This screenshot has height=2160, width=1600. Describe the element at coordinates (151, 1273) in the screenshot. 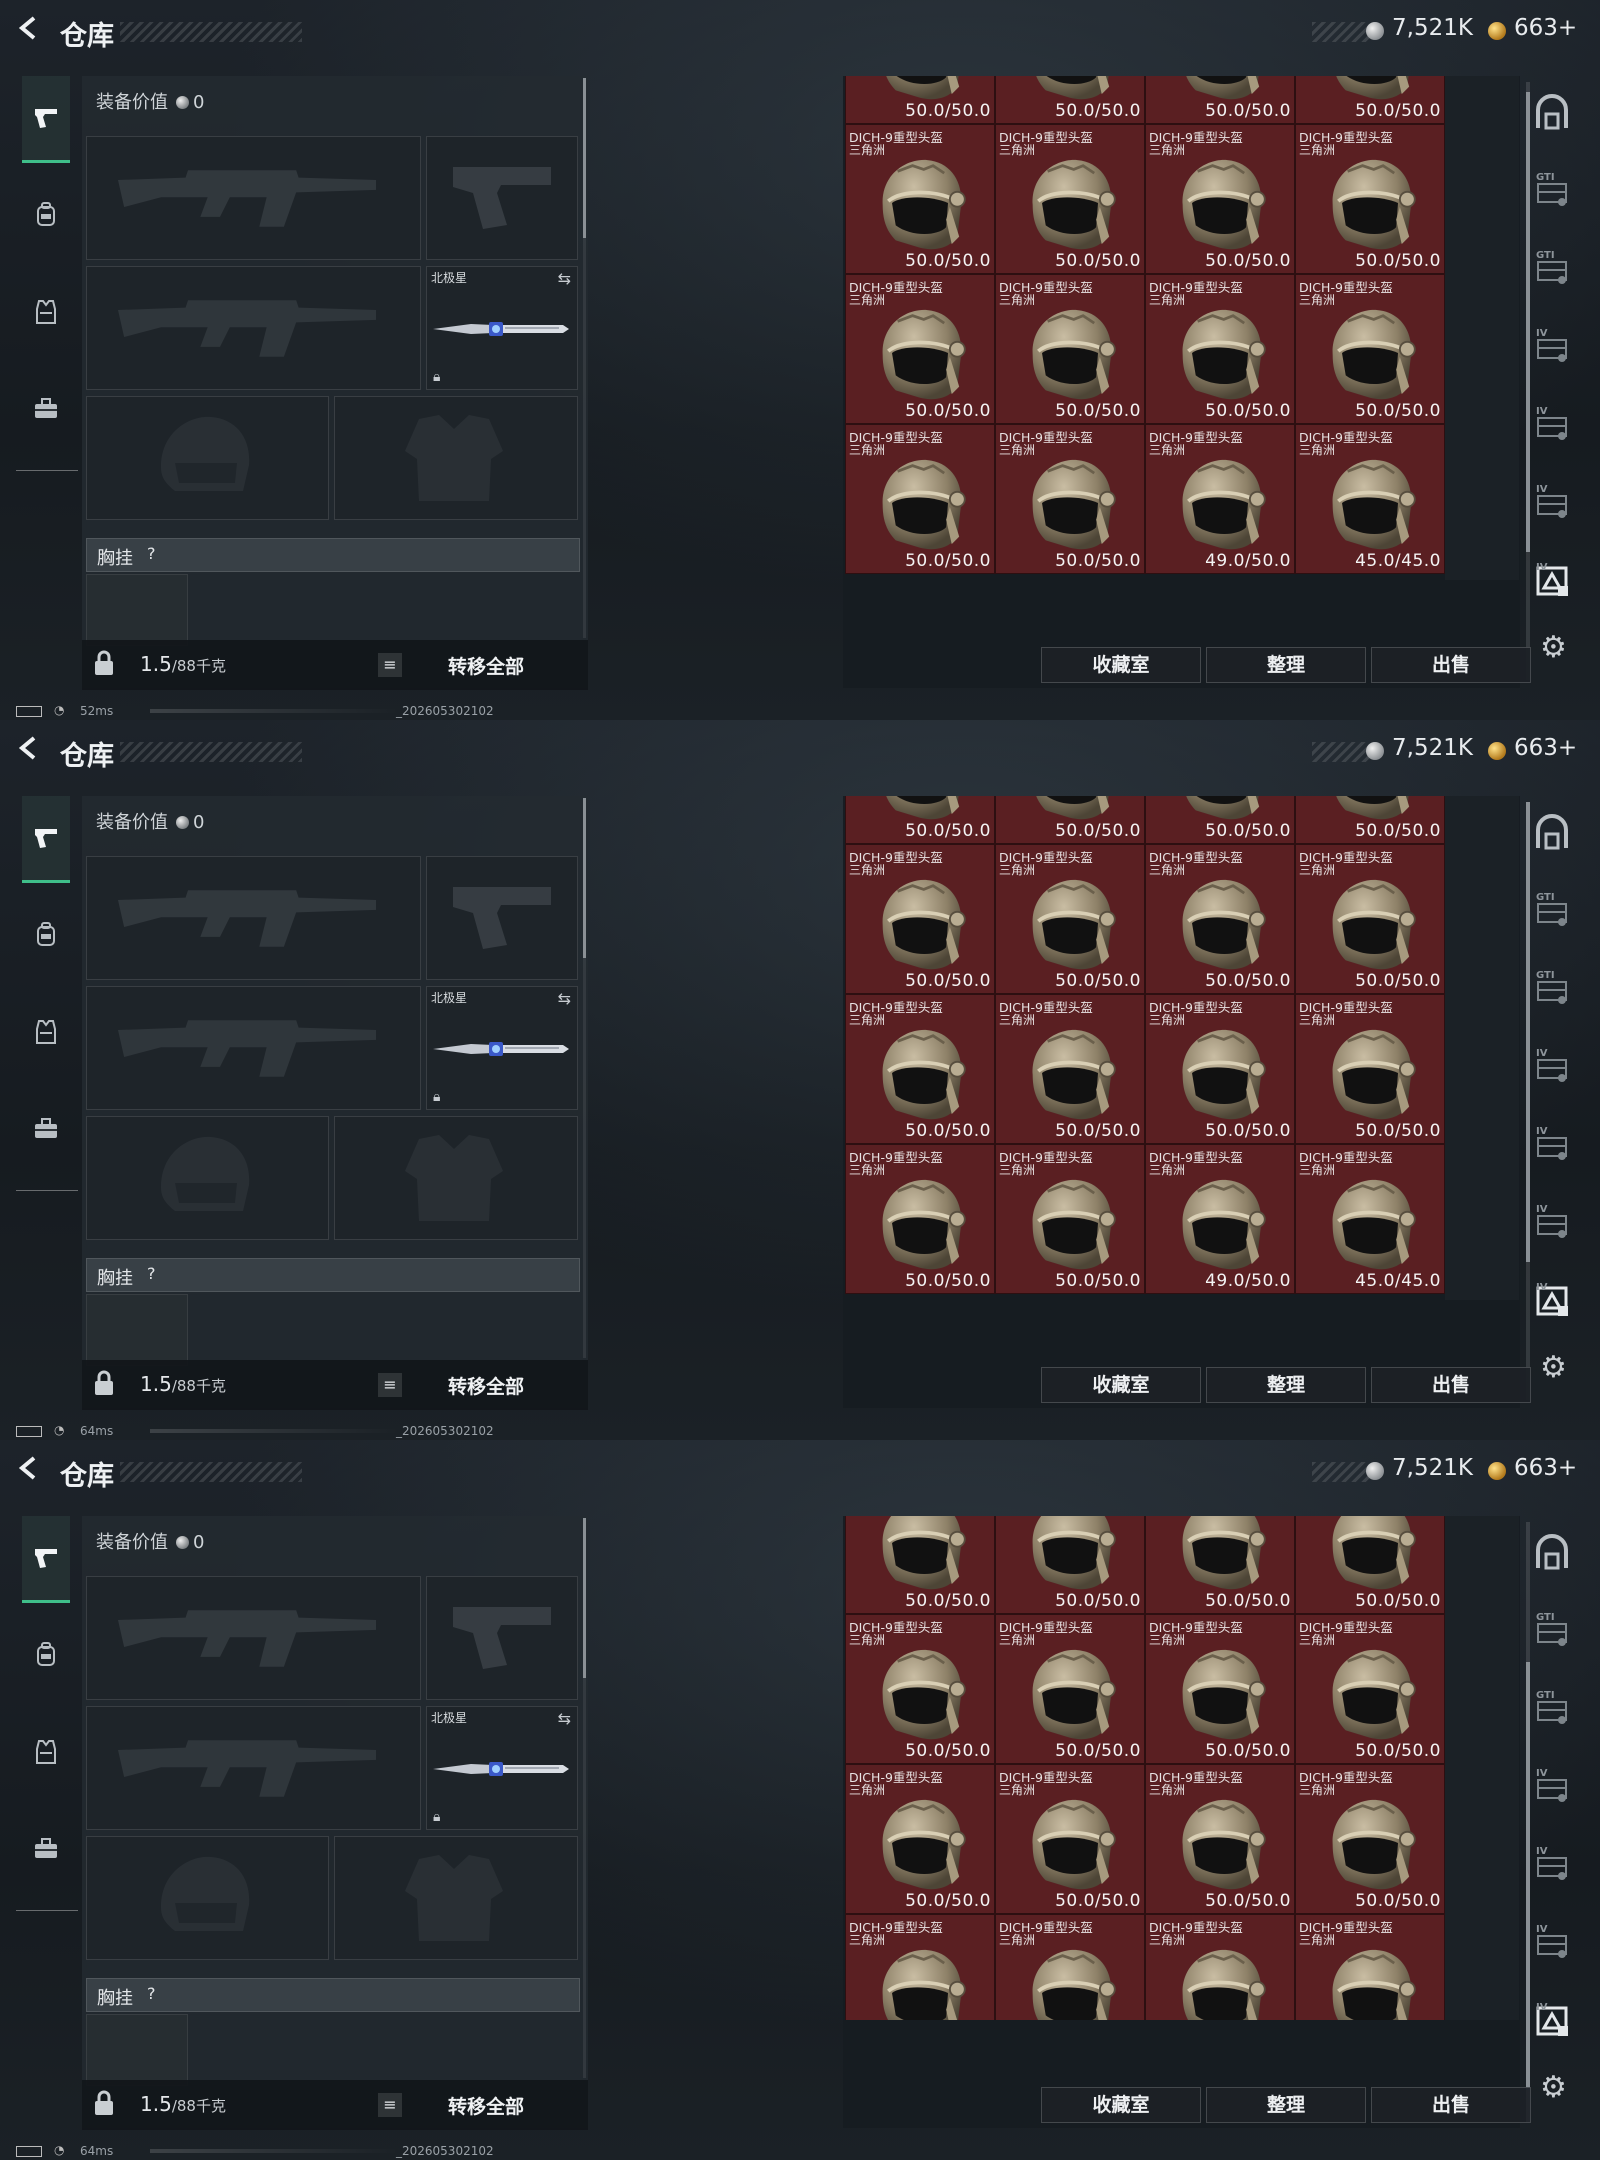

I see `help-icon: ?` at that location.